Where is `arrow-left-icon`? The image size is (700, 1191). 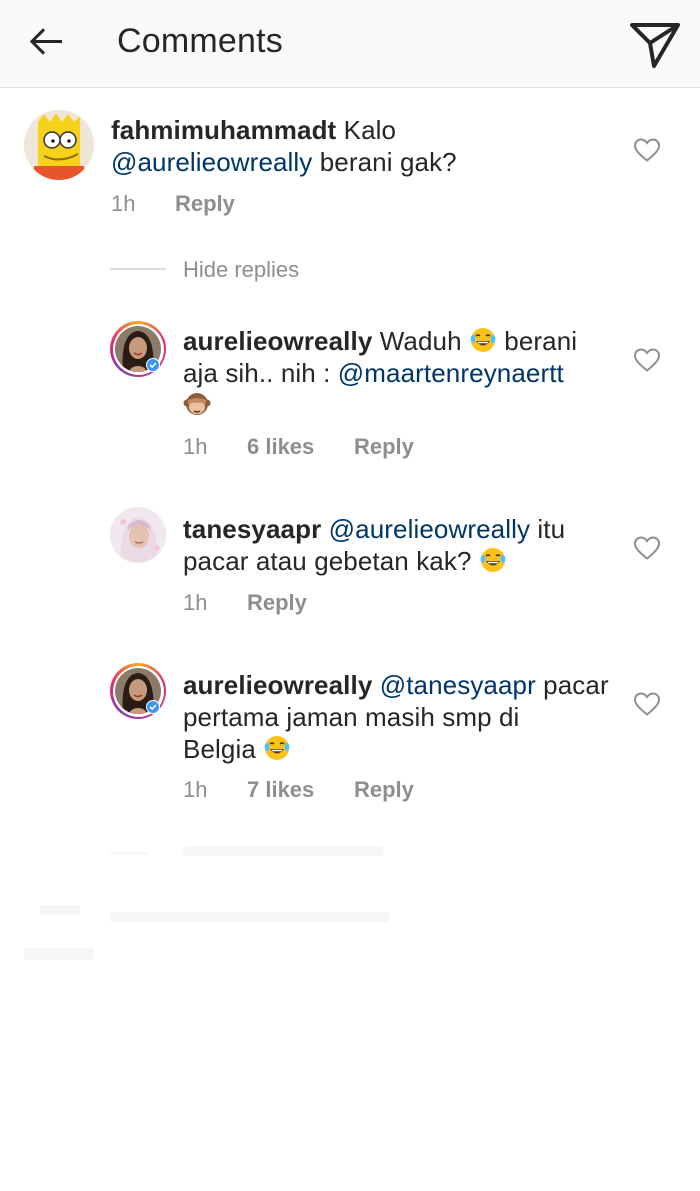
arrow-left-icon is located at coordinates (45, 41).